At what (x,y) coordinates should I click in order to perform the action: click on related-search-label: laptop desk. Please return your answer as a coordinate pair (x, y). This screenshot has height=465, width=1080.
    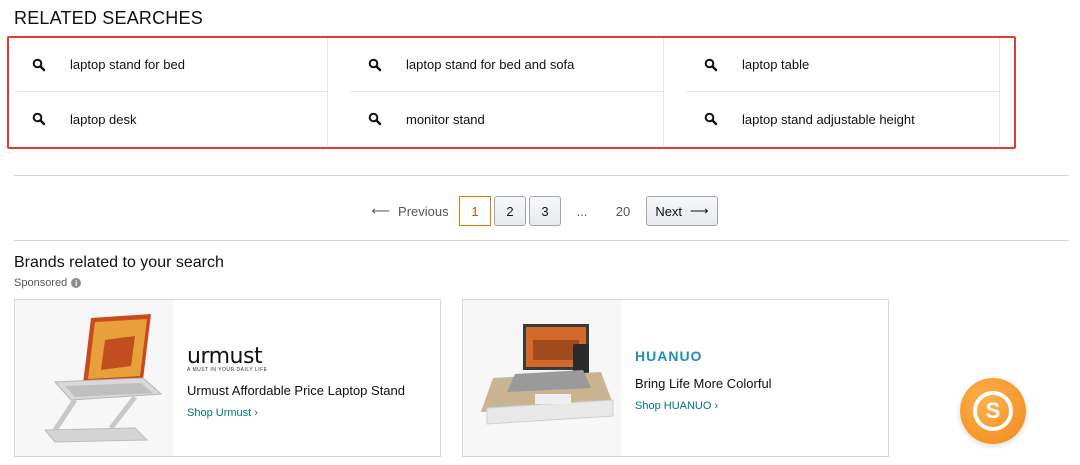
    Looking at the image, I should click on (103, 119).